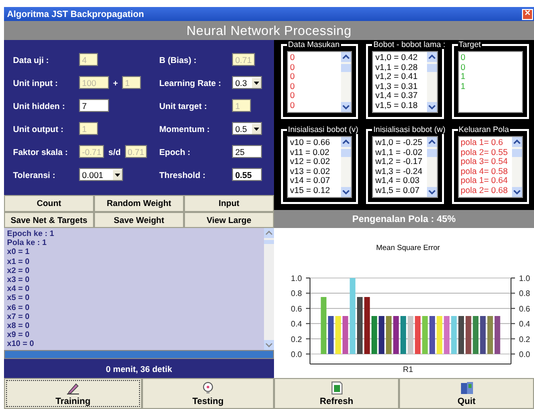 This screenshot has width=534, height=409. I want to click on list-box: pola 1= 0.6 pola 2= 0.55 pola 3= 0.54 pola 4= 0.58 pola 1= 0.64 pola 2= 0.68, so click(490, 167).